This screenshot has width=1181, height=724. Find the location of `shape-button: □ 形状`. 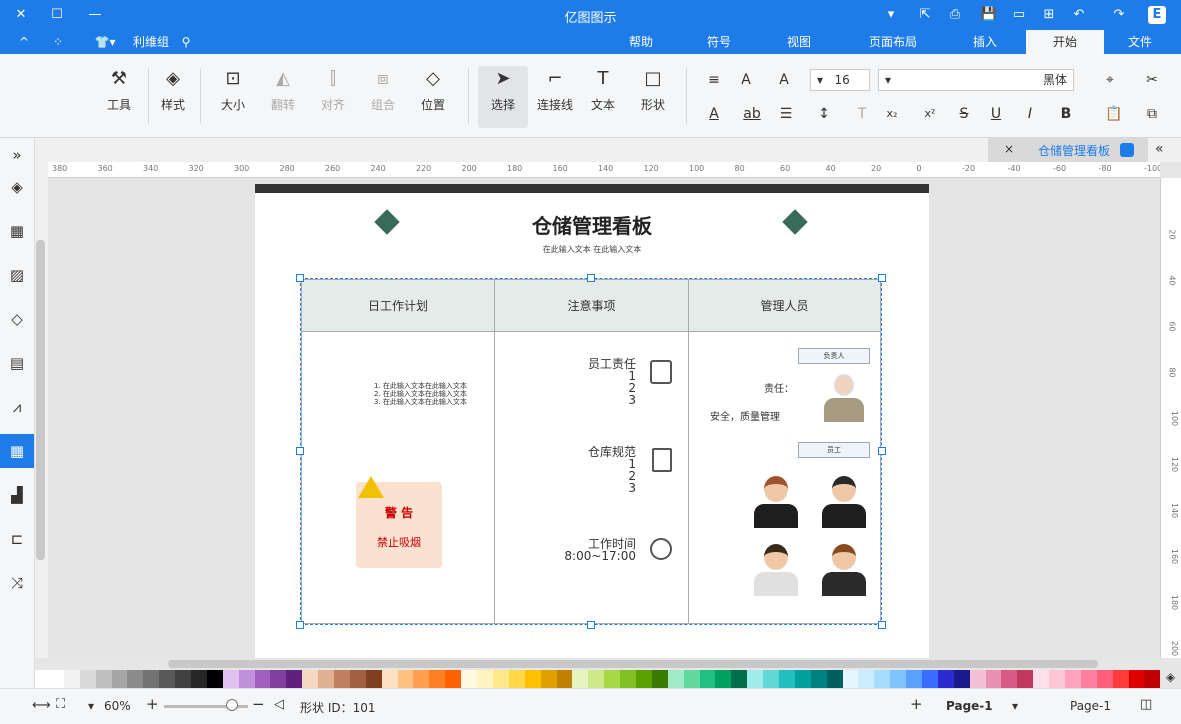

shape-button: □ 形状 is located at coordinates (653, 90).